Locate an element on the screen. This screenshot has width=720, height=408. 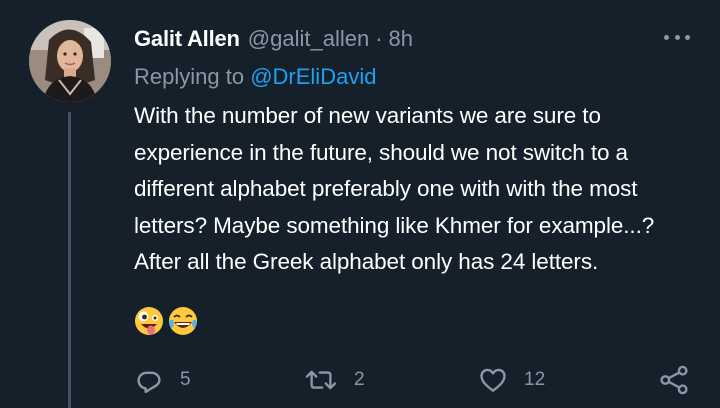
tweet-header: Galit Allen @galit_allen · 8h is located at coordinates (273, 39).